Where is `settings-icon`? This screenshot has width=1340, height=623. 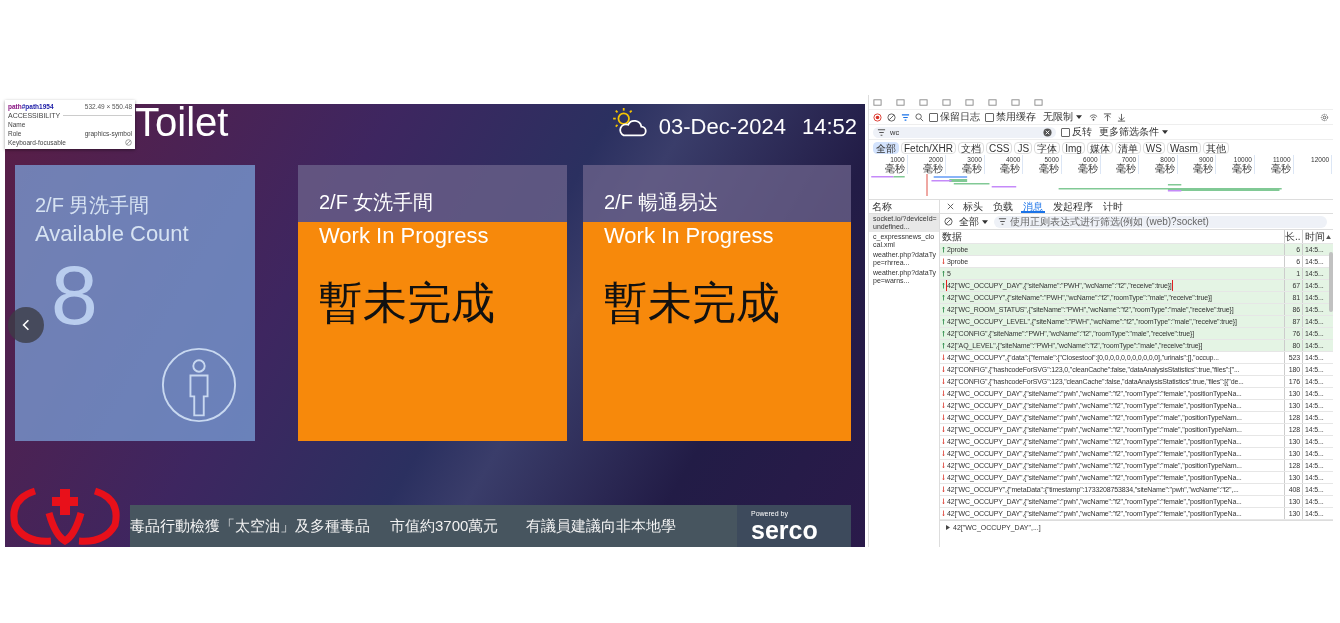
settings-icon is located at coordinates (1324, 117).